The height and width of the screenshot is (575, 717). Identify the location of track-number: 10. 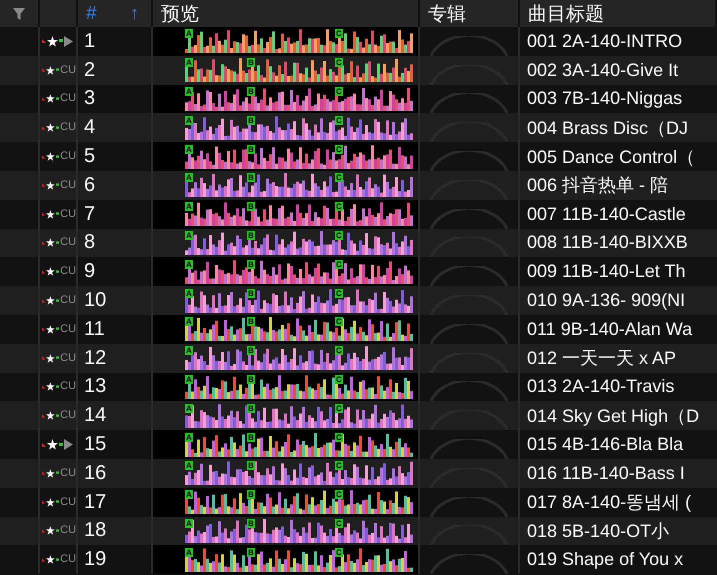
(95, 300).